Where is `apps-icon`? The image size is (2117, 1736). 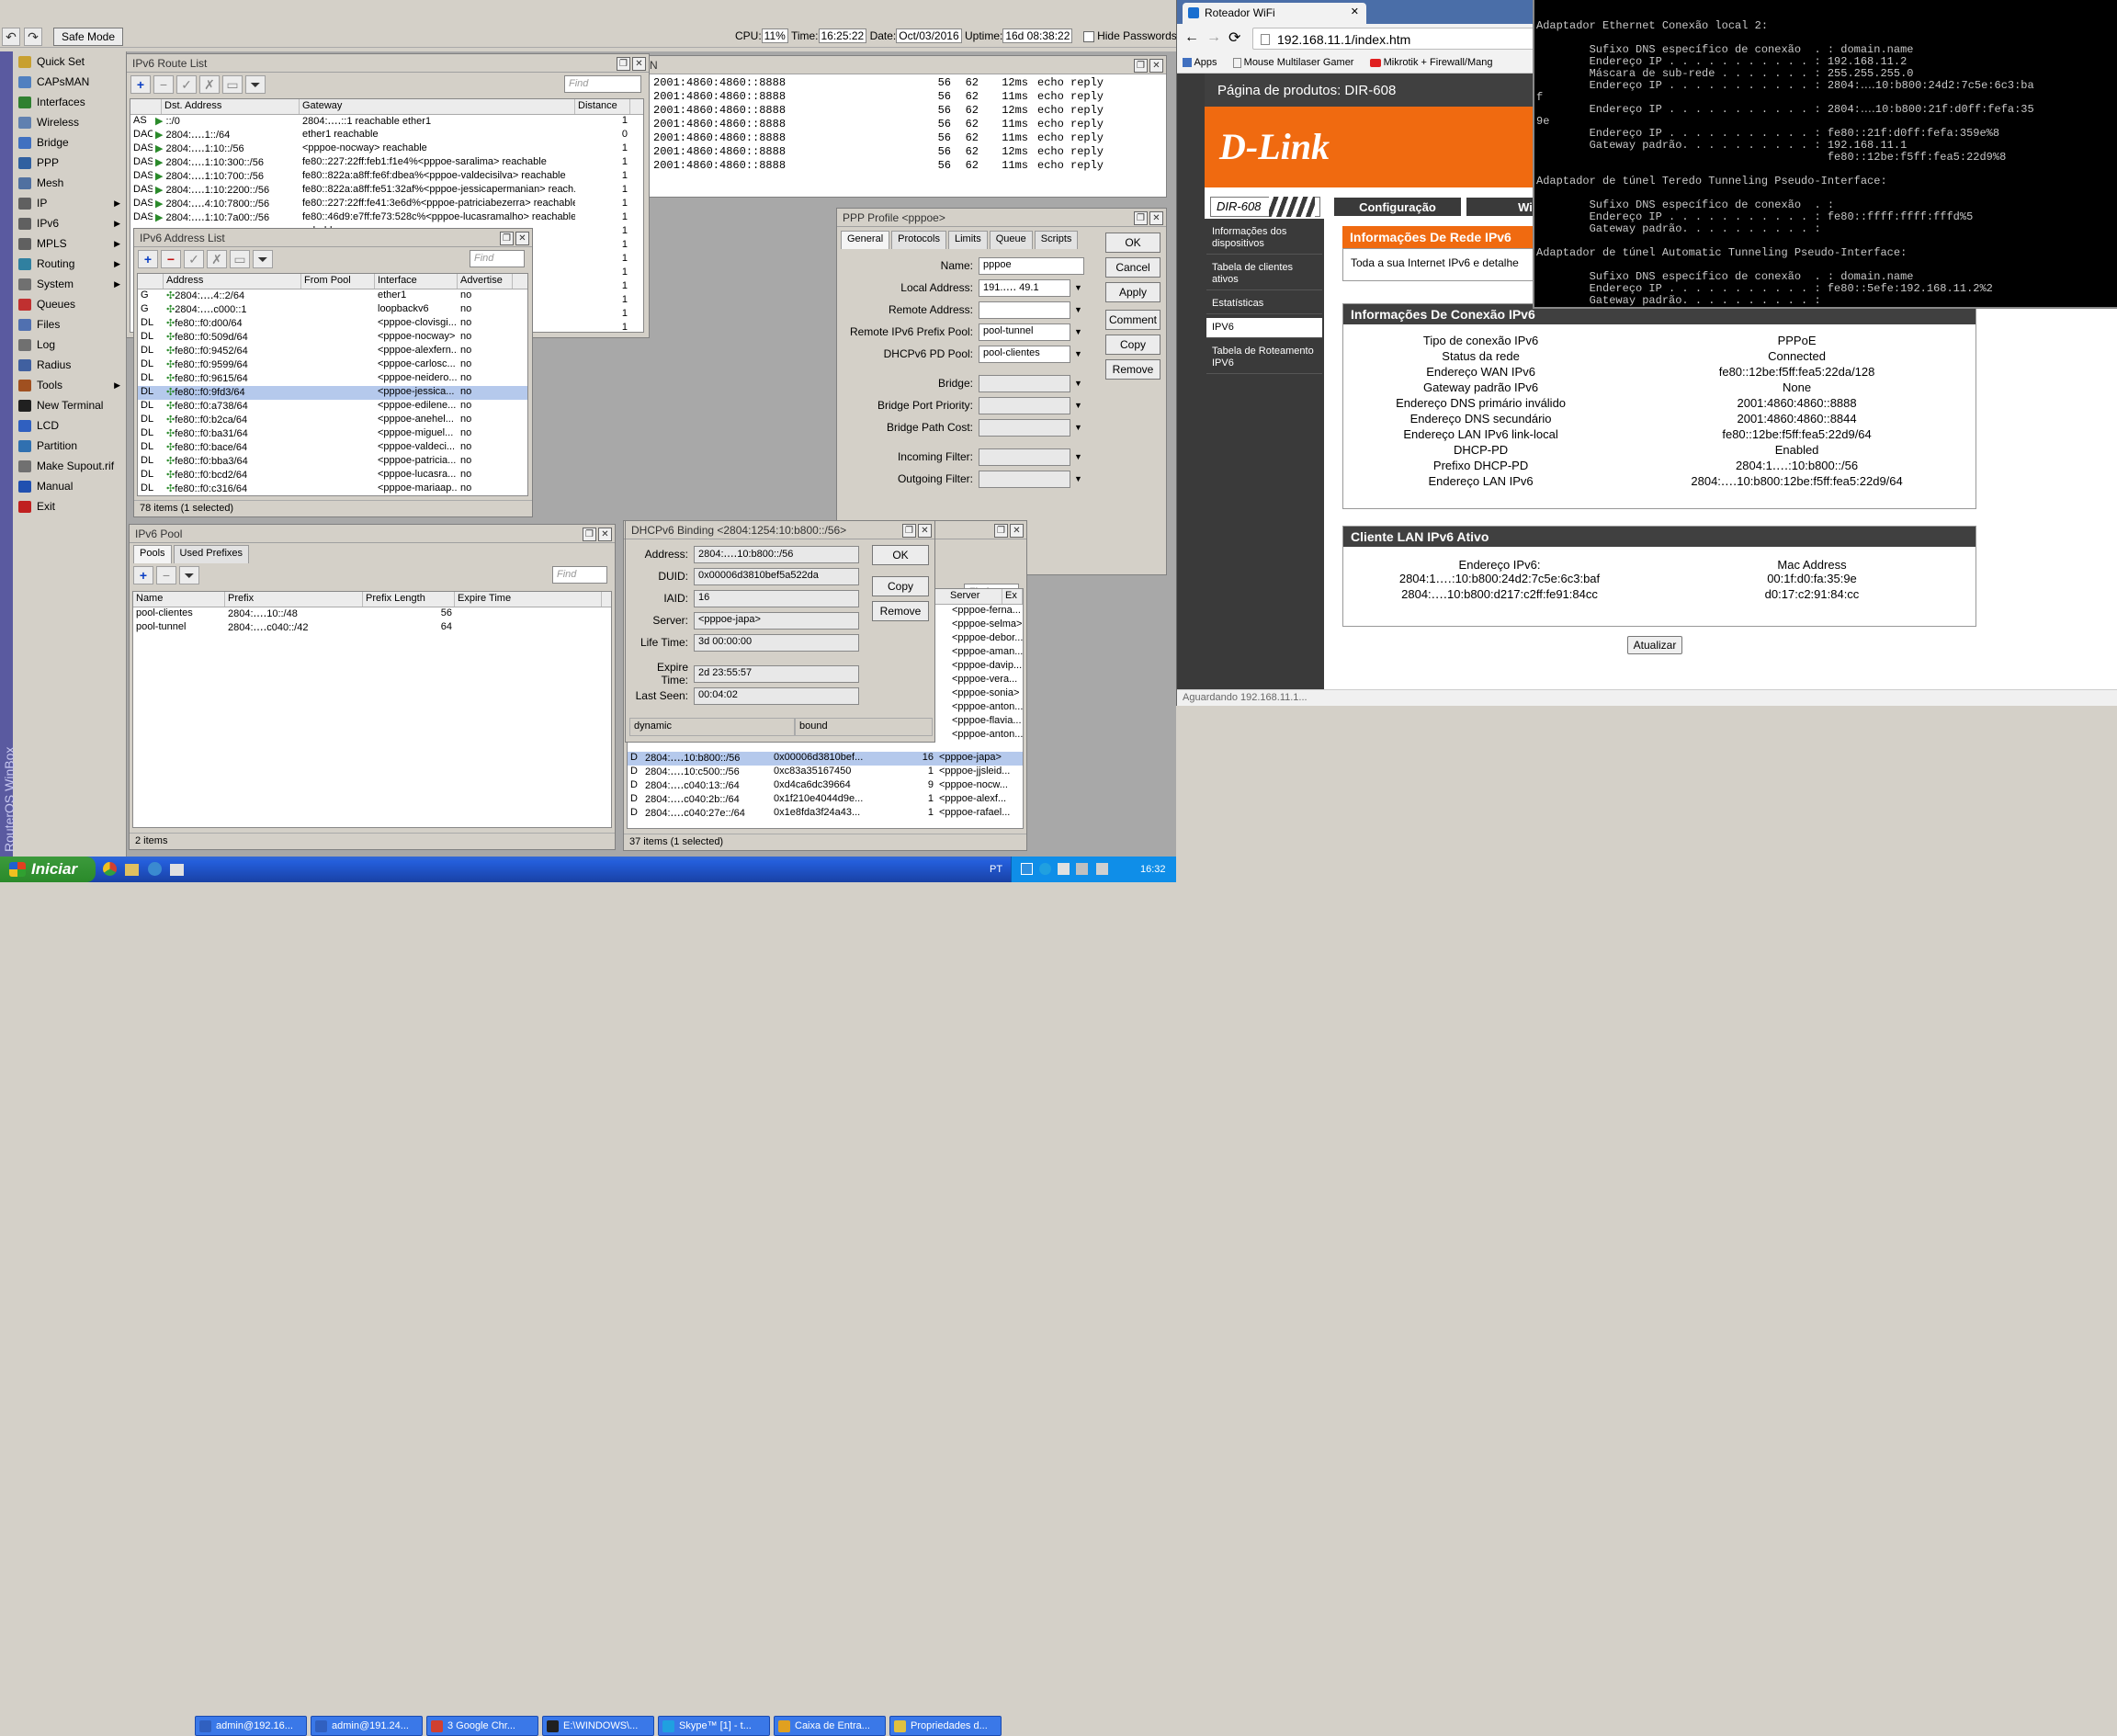
apps-icon is located at coordinates (1187, 63).